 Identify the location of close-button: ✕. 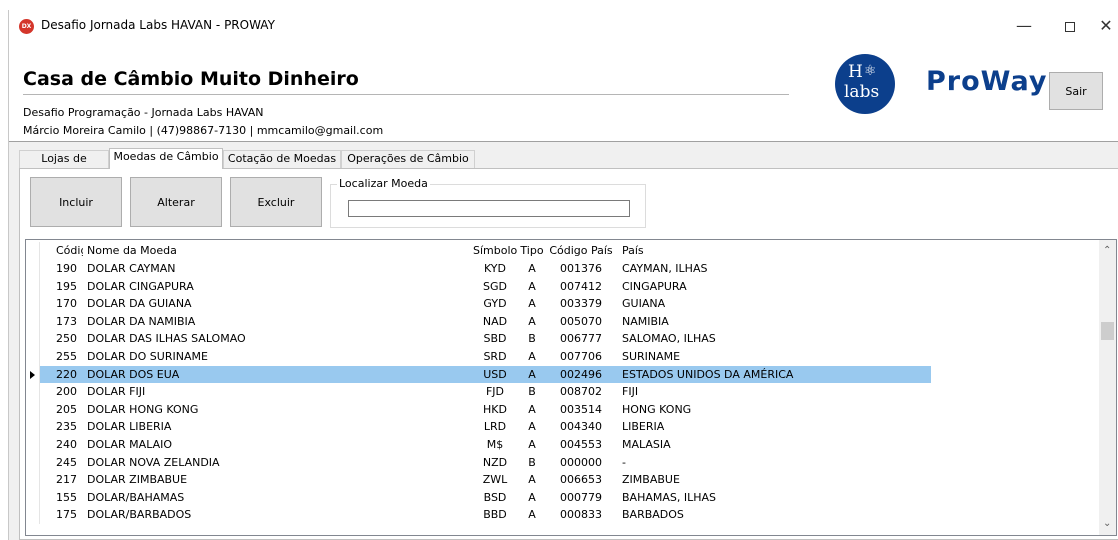
(1105, 26).